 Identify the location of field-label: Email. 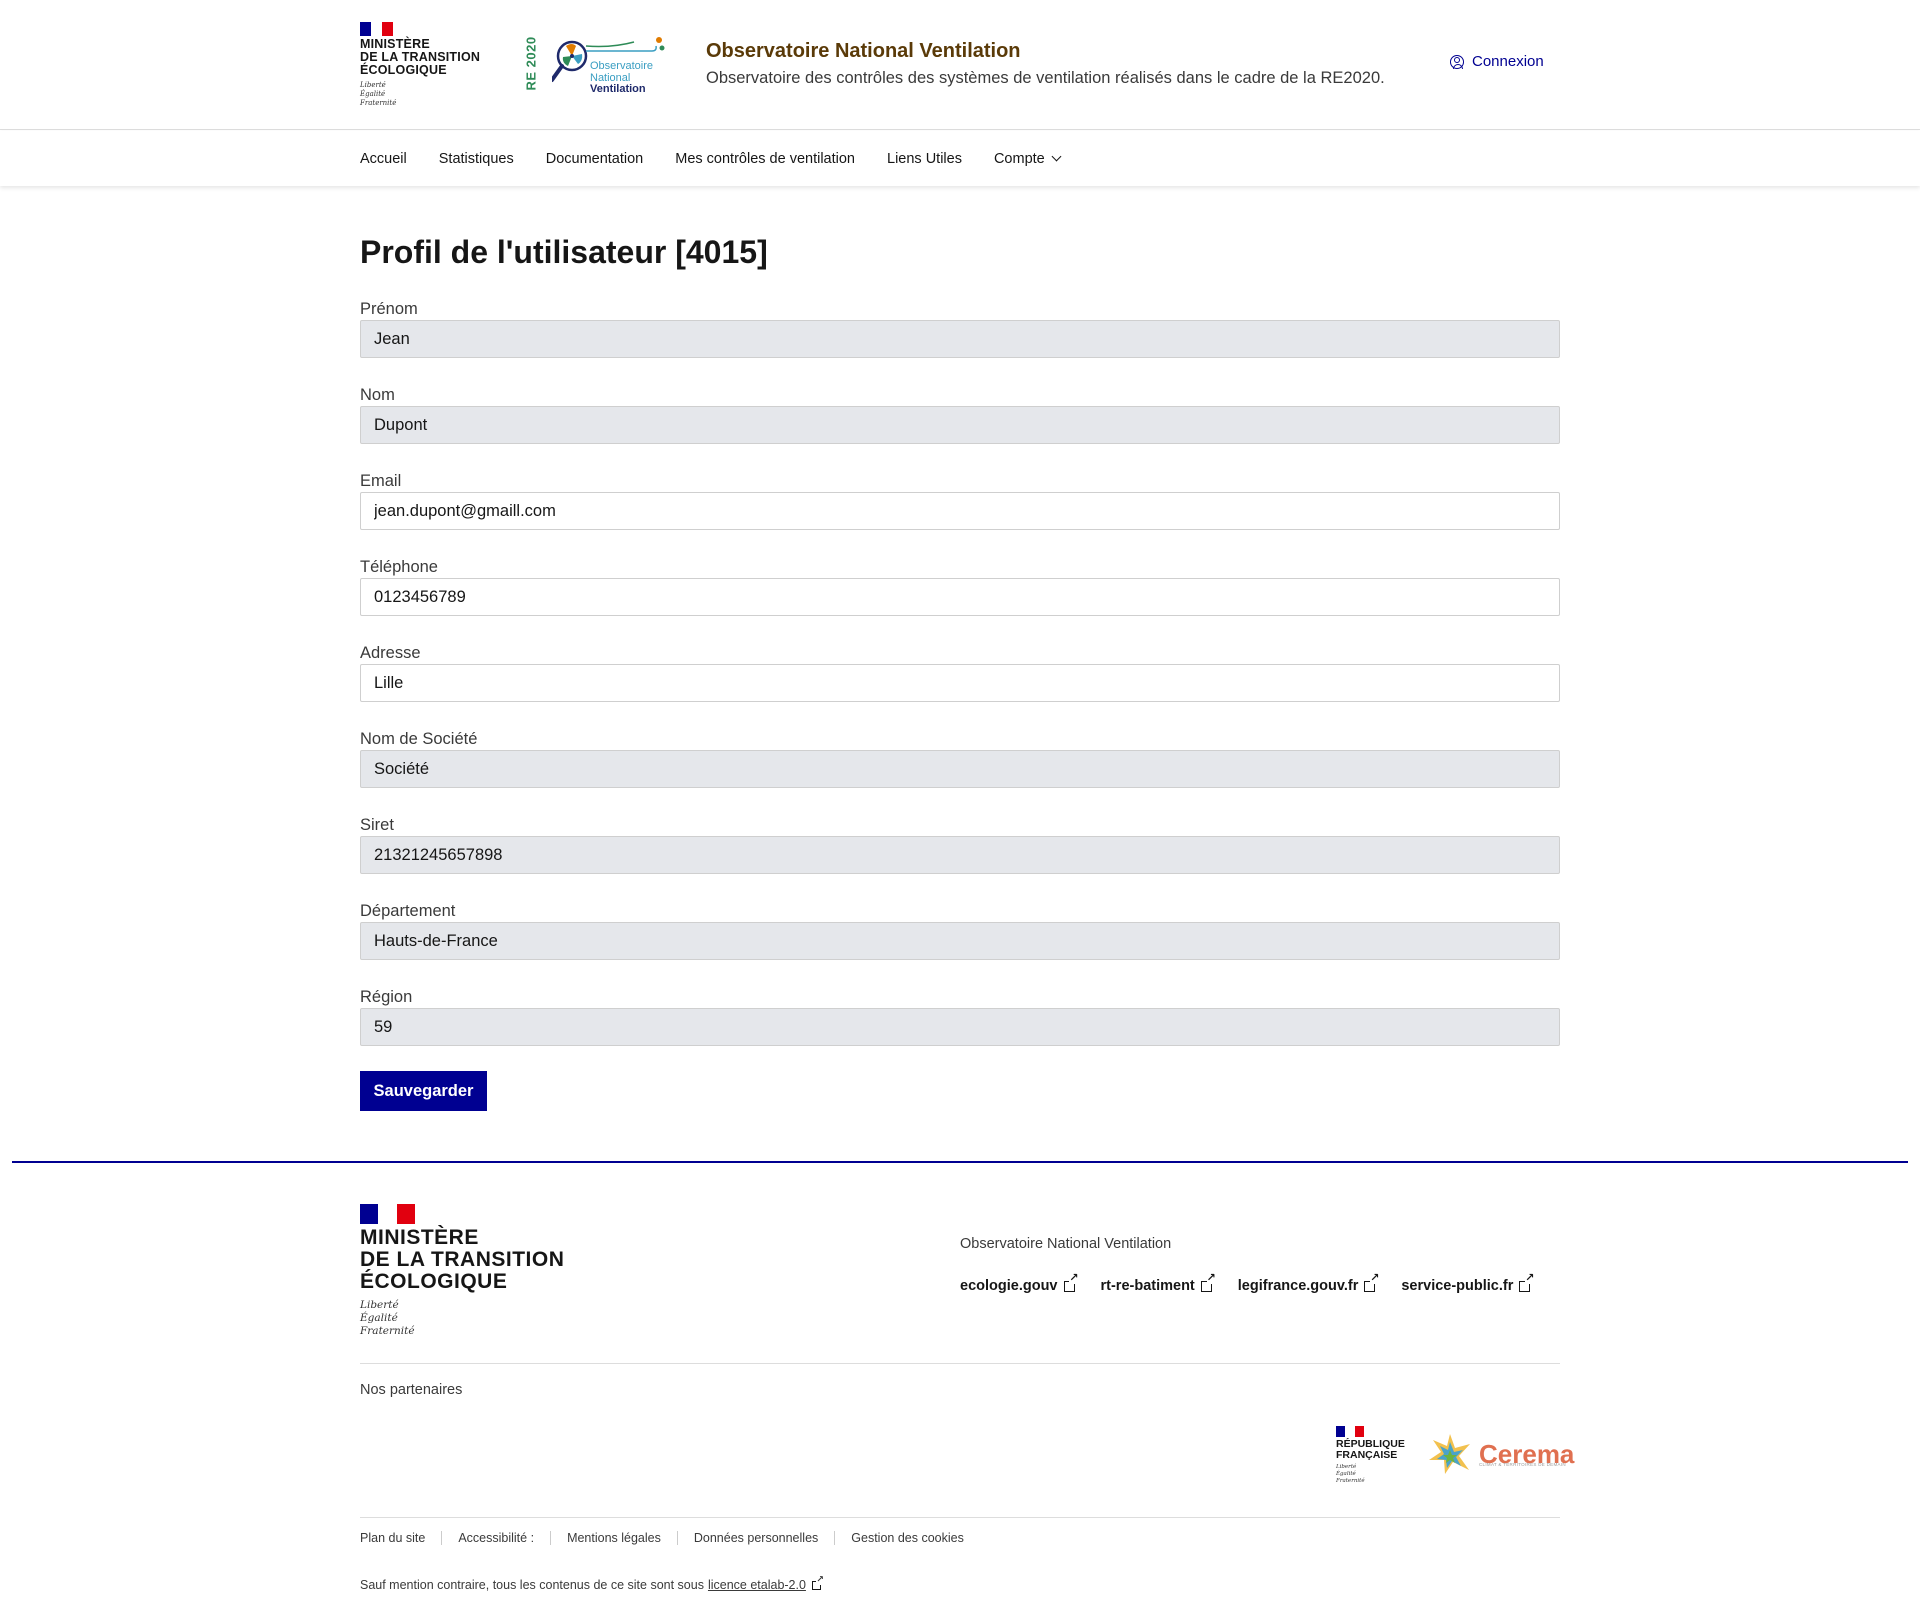
(381, 481).